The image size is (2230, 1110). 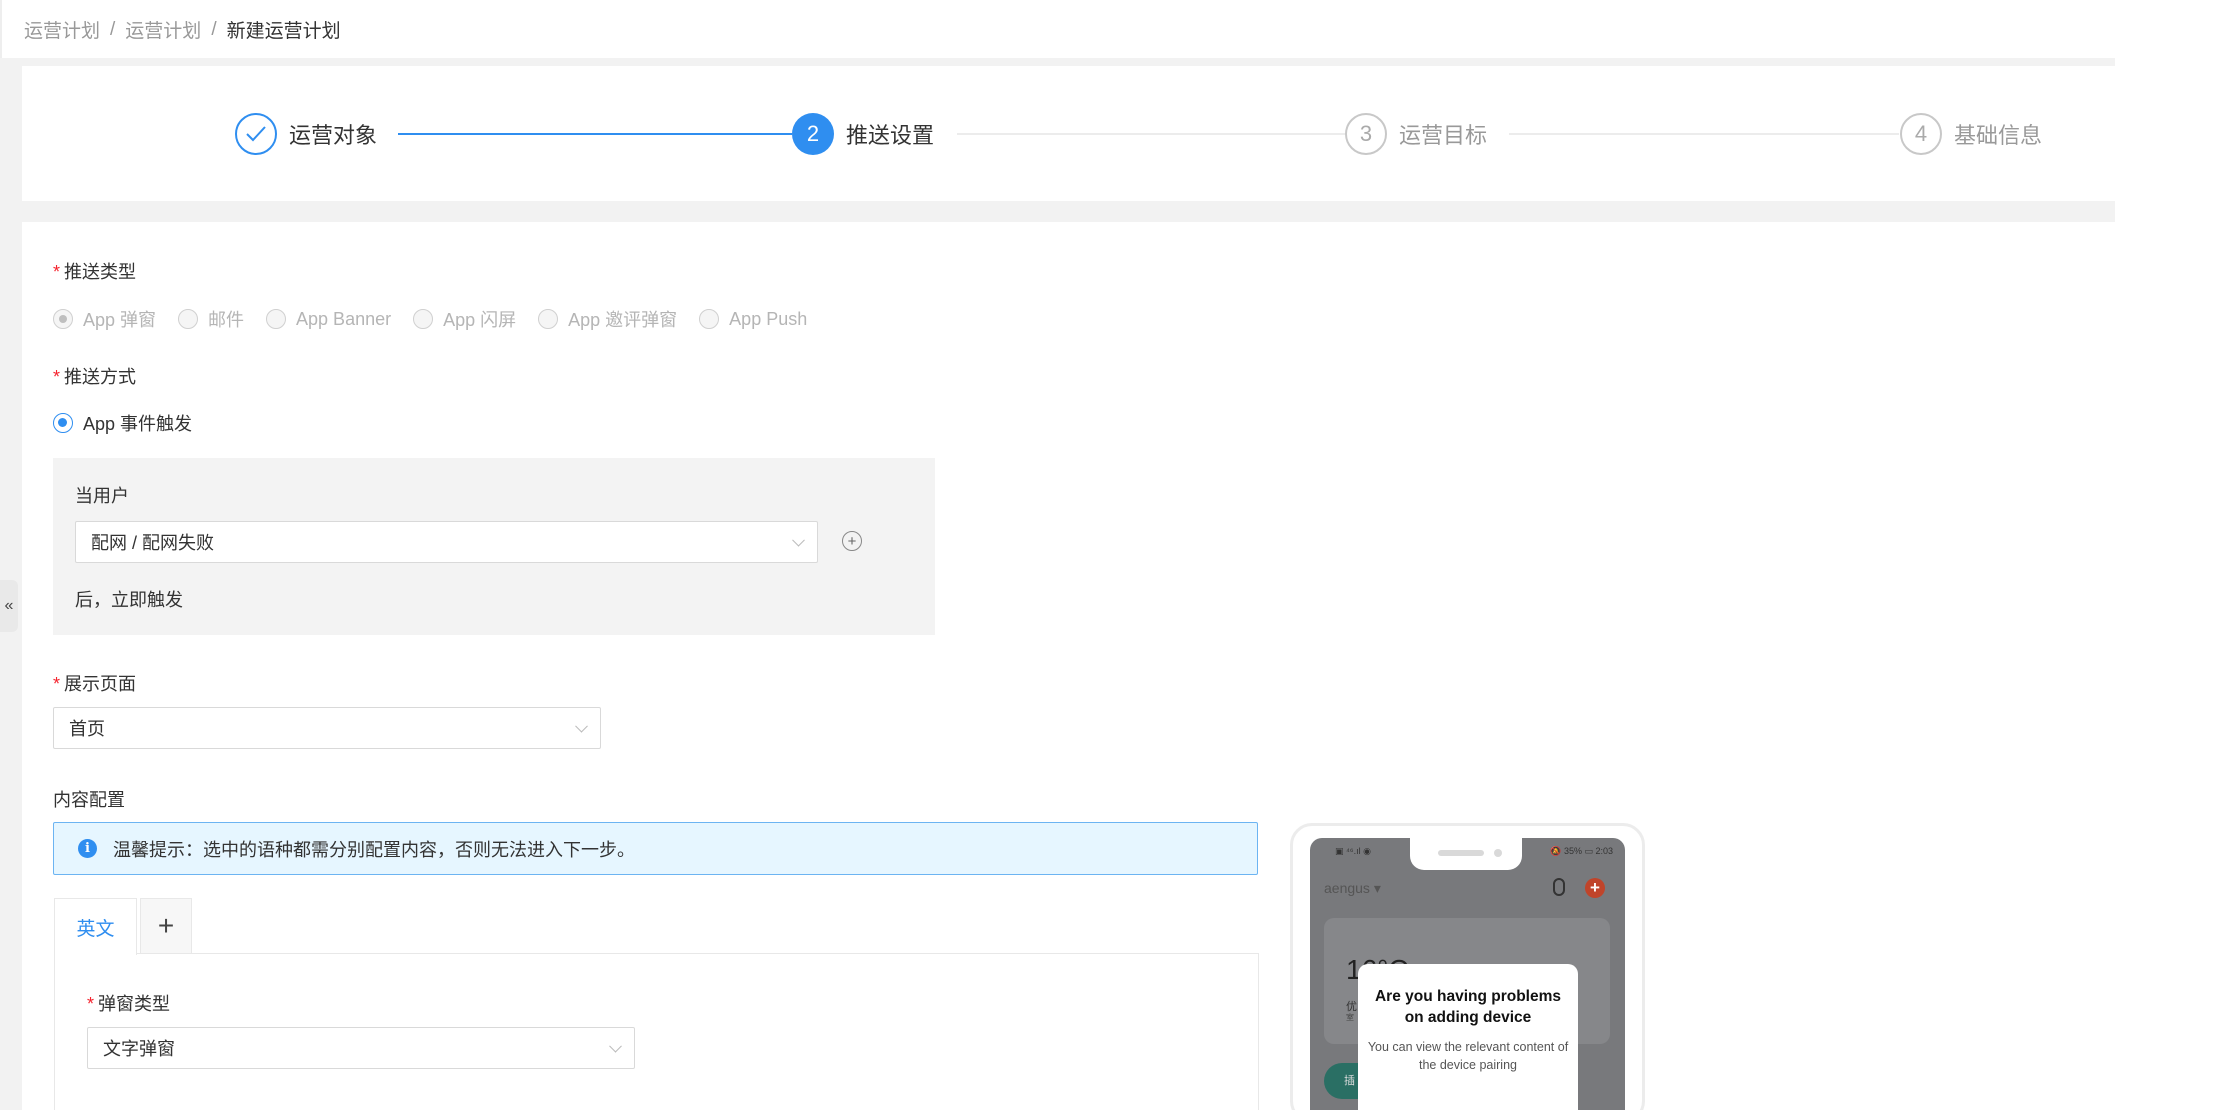 What do you see at coordinates (104, 319) in the screenshot?
I see `push-type-option-app-popup: App 弹窗` at bounding box center [104, 319].